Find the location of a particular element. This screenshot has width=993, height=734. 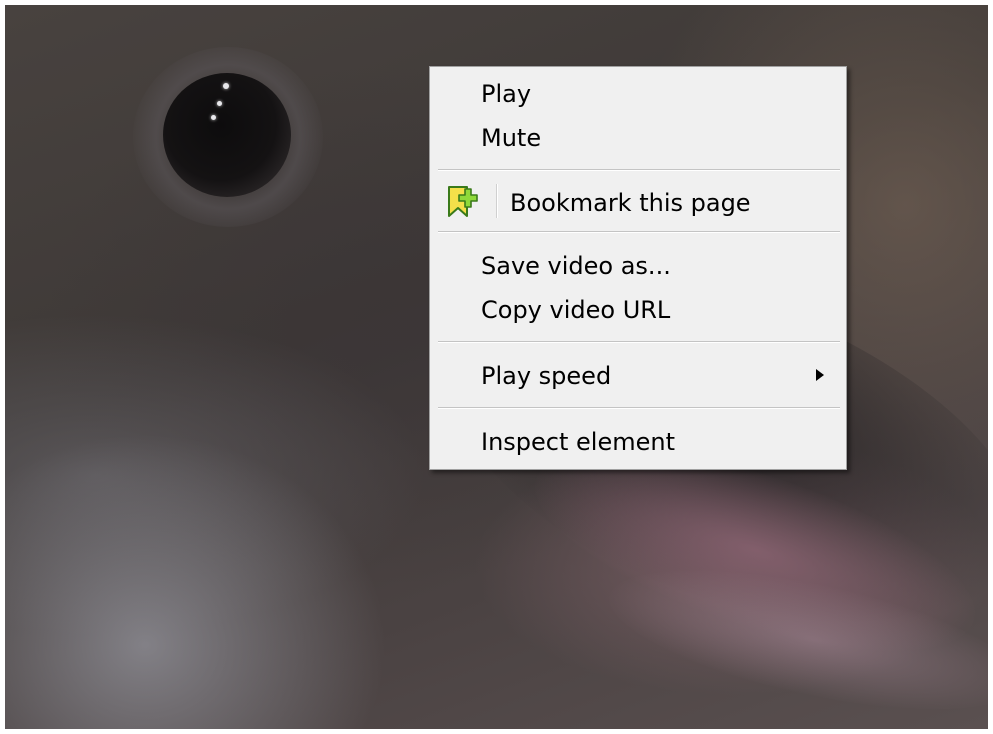

menu-icon-divider is located at coordinates (497, 201).